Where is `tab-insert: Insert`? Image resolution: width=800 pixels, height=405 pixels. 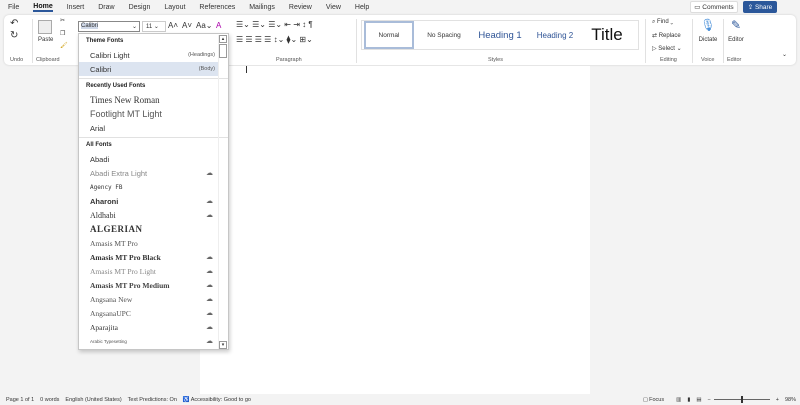 tab-insert: Insert is located at coordinates (76, 7).